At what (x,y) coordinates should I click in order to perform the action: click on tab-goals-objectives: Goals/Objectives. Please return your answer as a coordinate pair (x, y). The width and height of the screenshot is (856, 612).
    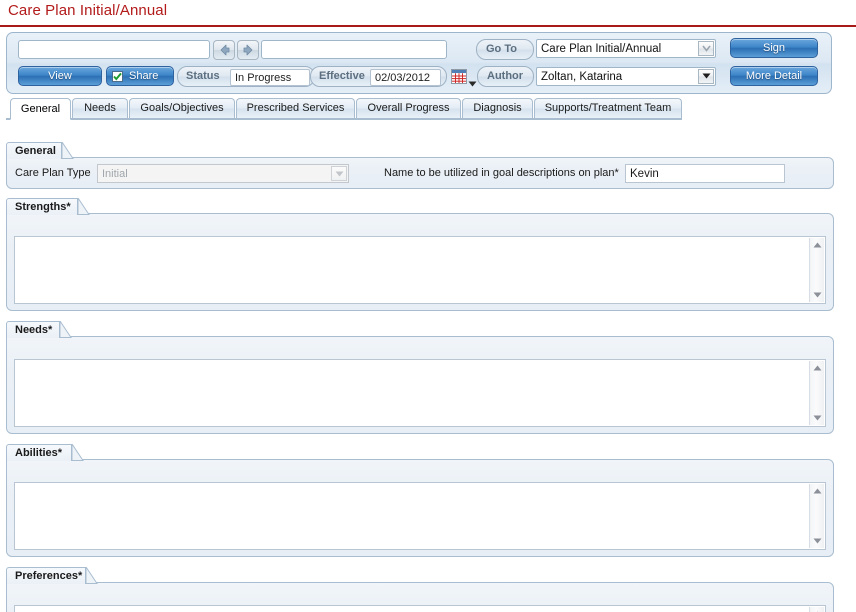
    Looking at the image, I should click on (182, 108).